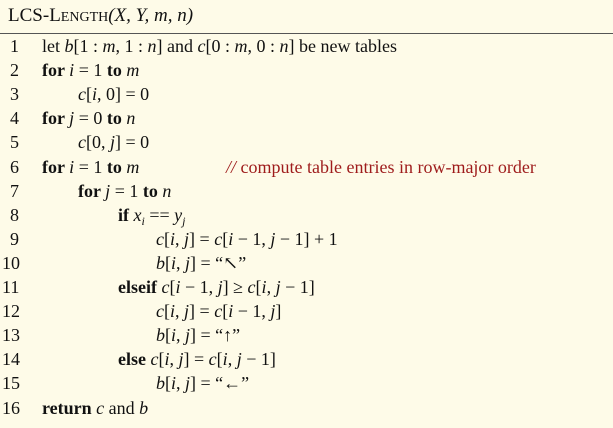  Describe the element at coordinates (216, 287) in the screenshot. I see `code-text: elseif c[i − 1, j] ≥ c[i, j − 1]` at that location.